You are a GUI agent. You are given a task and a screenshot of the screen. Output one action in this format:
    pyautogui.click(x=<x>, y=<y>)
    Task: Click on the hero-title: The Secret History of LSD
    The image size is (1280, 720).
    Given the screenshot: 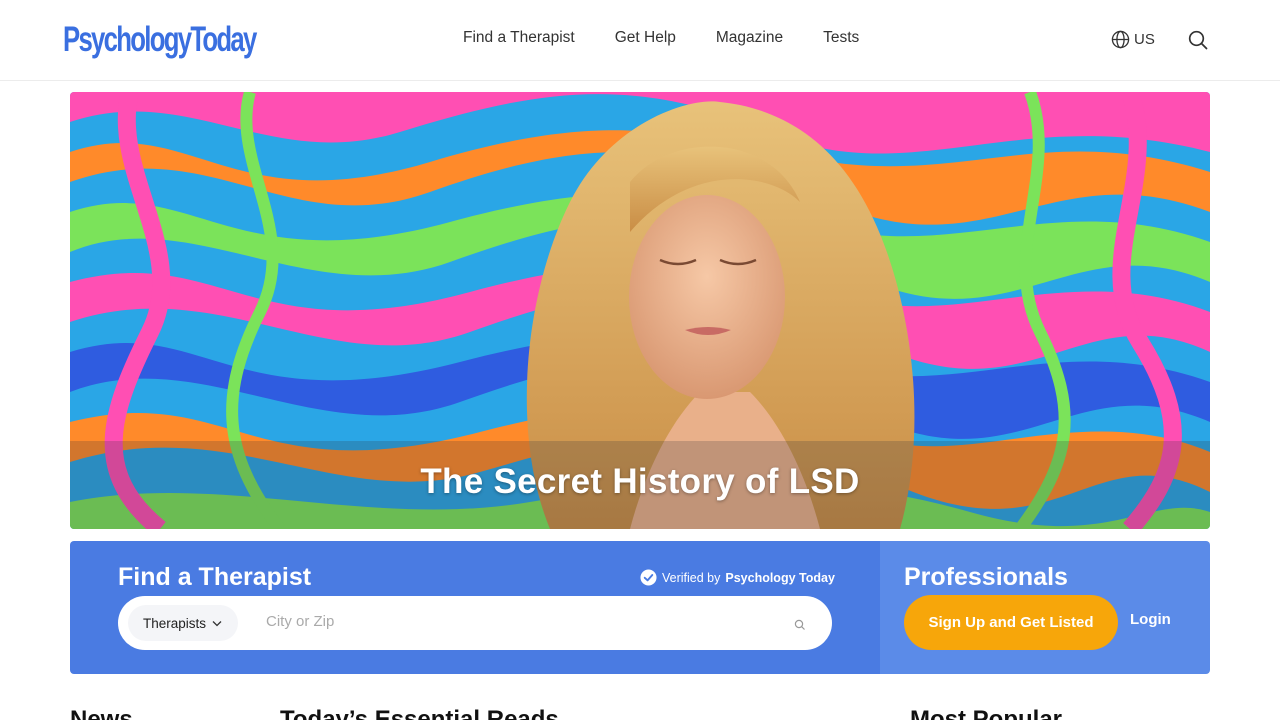 What is the action you would take?
    pyautogui.click(x=640, y=482)
    